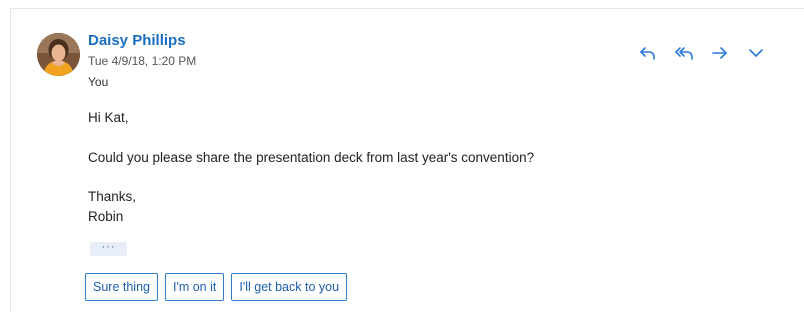 The image size is (804, 312). What do you see at coordinates (106, 216) in the screenshot?
I see `message-signature: Robin` at bounding box center [106, 216].